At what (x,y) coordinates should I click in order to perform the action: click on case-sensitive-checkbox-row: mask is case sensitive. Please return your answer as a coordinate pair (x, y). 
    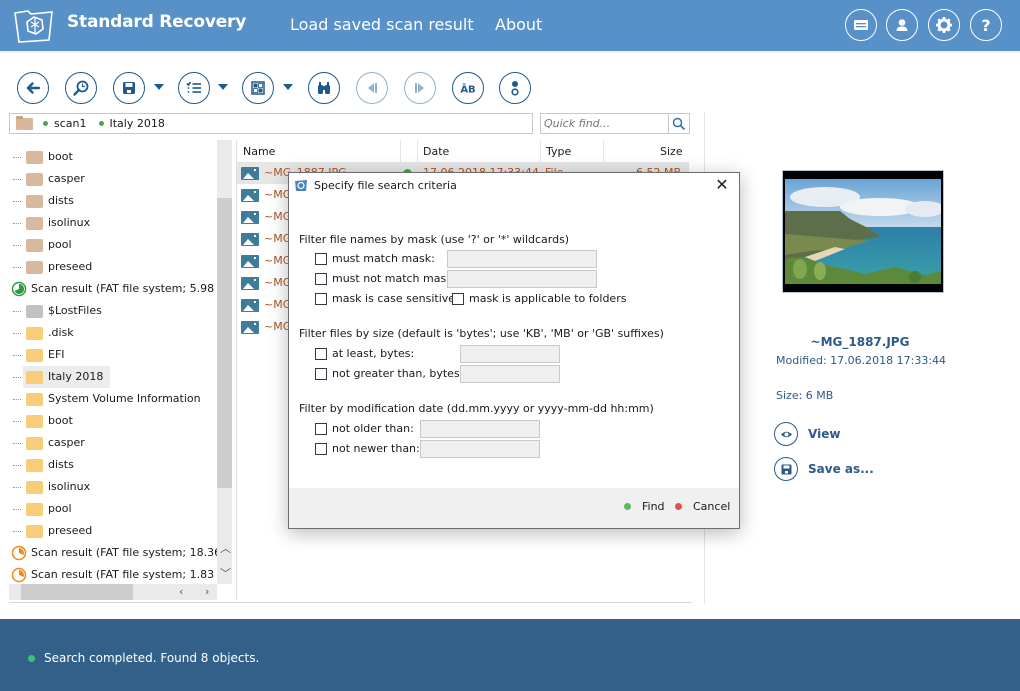
    Looking at the image, I should click on (385, 298).